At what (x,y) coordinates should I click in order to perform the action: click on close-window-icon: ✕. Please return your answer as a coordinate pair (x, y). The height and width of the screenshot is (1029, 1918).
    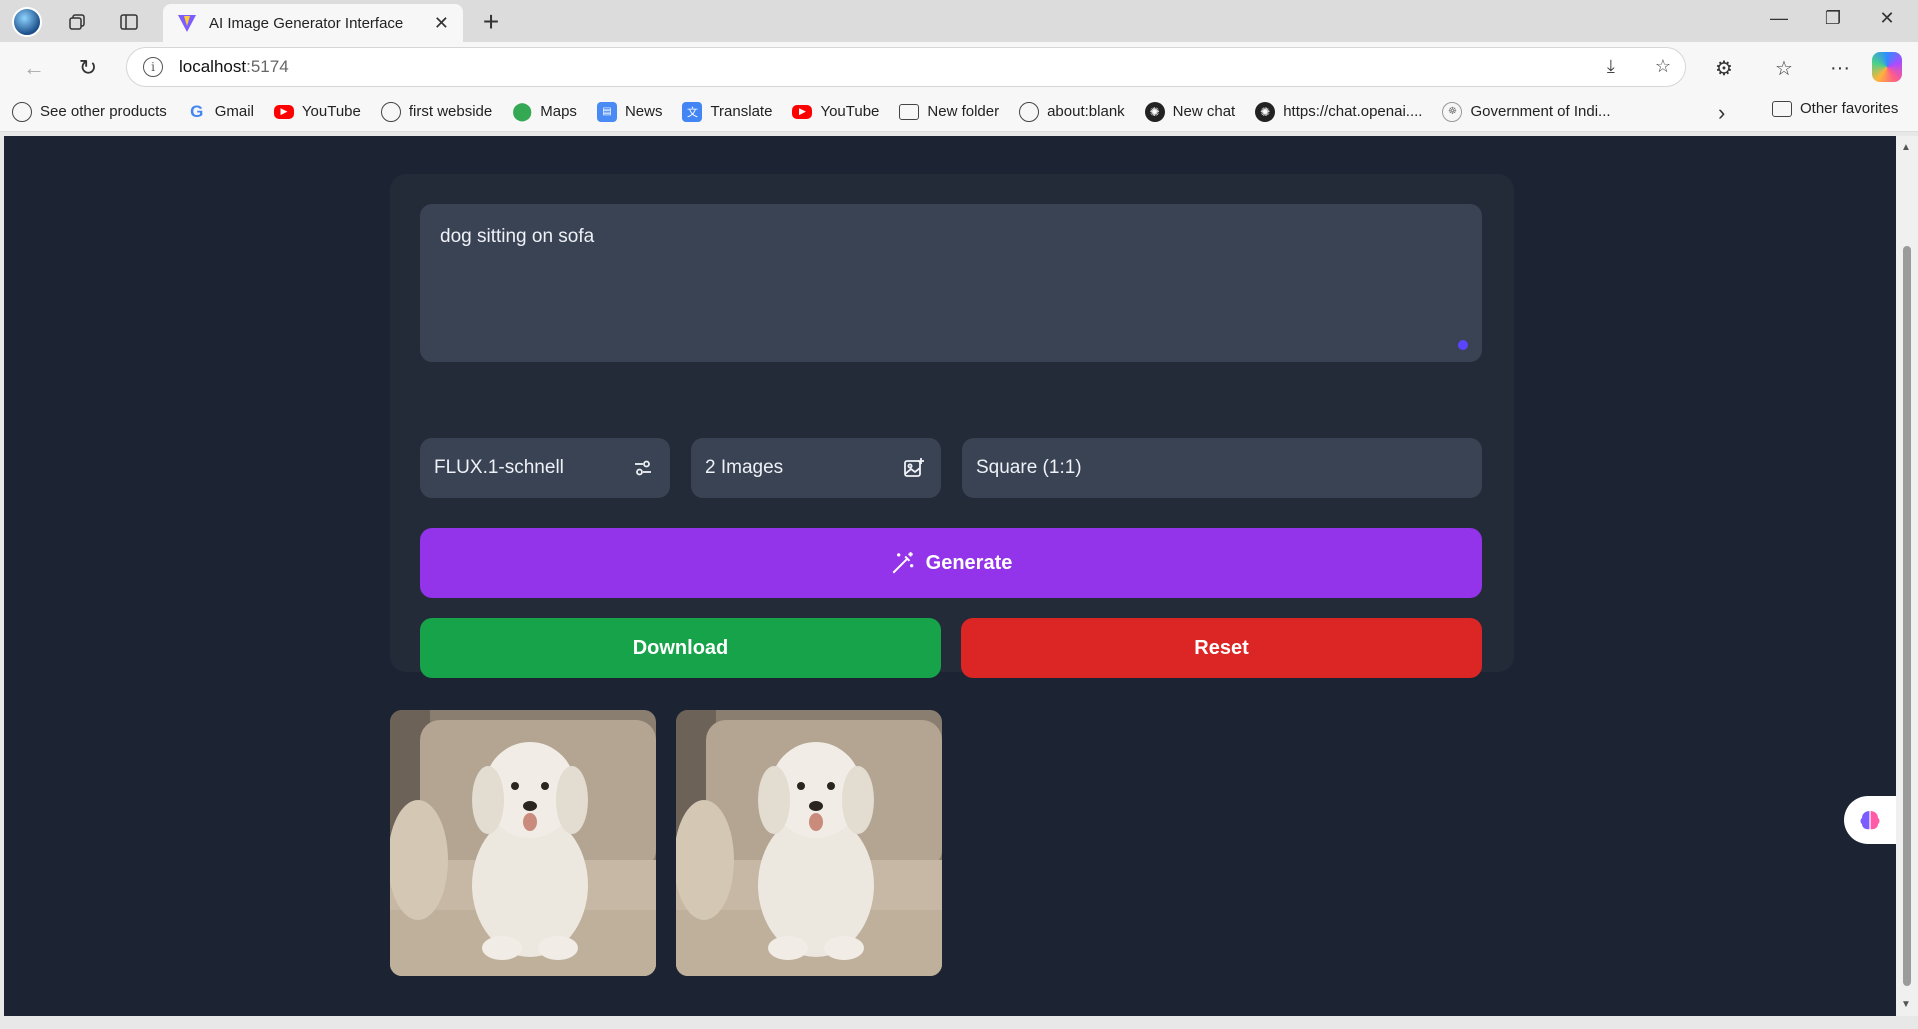
    Looking at the image, I should click on (1887, 18).